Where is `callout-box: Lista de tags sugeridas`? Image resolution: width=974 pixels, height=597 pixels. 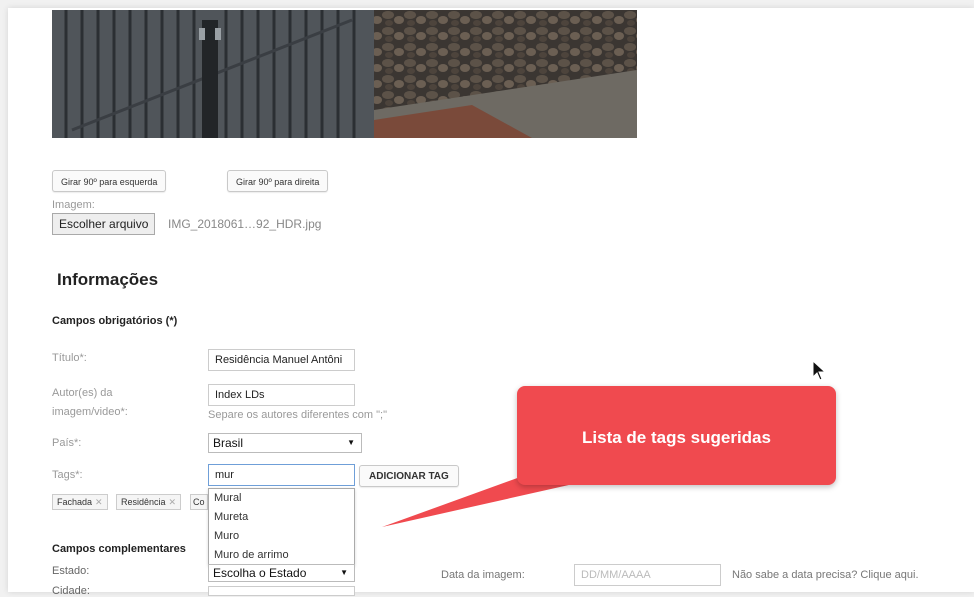 callout-box: Lista de tags sugeridas is located at coordinates (676, 435).